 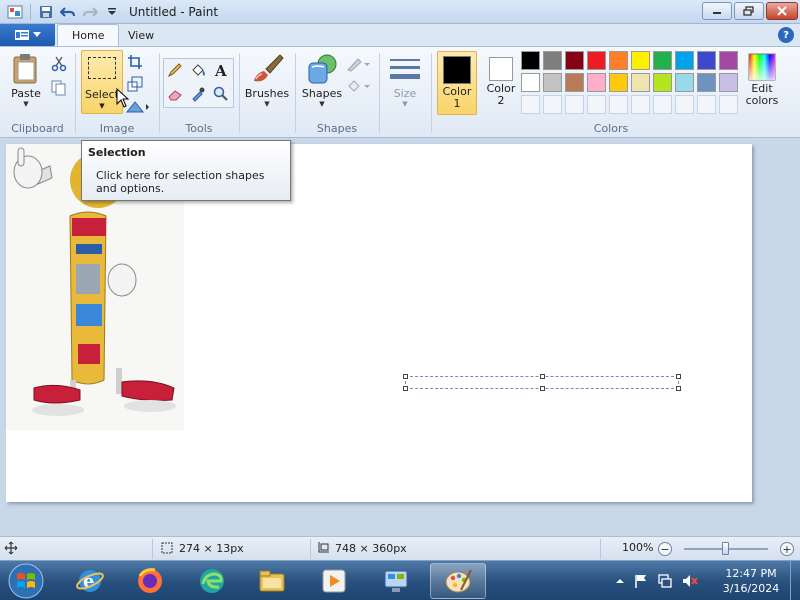 What do you see at coordinates (530, 82) in the screenshot?
I see `palette-swatch-r2-c1` at bounding box center [530, 82].